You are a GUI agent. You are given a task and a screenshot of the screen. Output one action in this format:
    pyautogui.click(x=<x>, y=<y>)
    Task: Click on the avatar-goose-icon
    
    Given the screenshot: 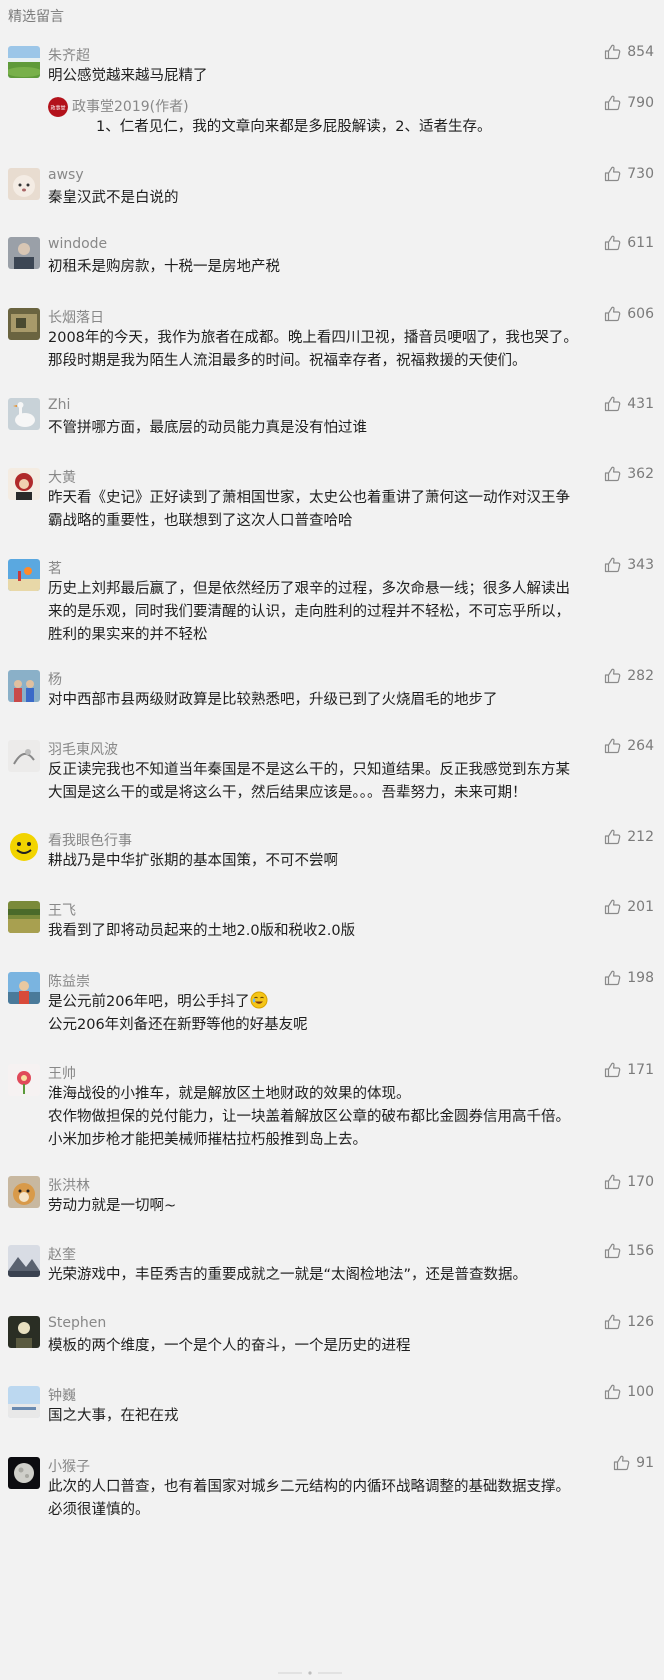 What is the action you would take?
    pyautogui.click(x=24, y=414)
    